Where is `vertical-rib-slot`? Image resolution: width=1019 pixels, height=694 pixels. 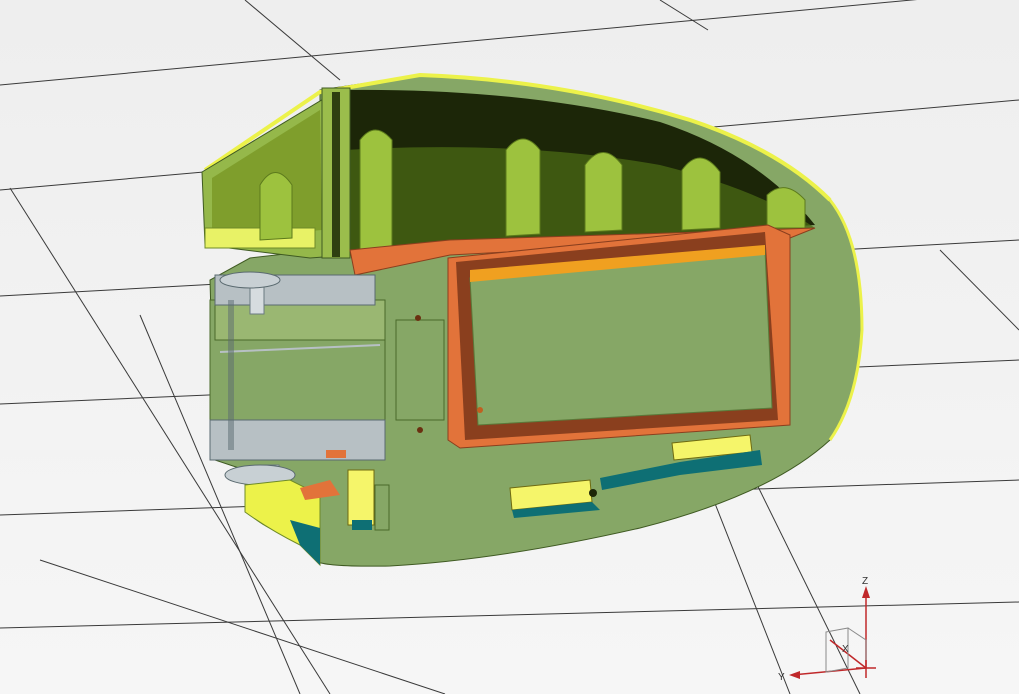 vertical-rib-slot is located at coordinates (336, 174).